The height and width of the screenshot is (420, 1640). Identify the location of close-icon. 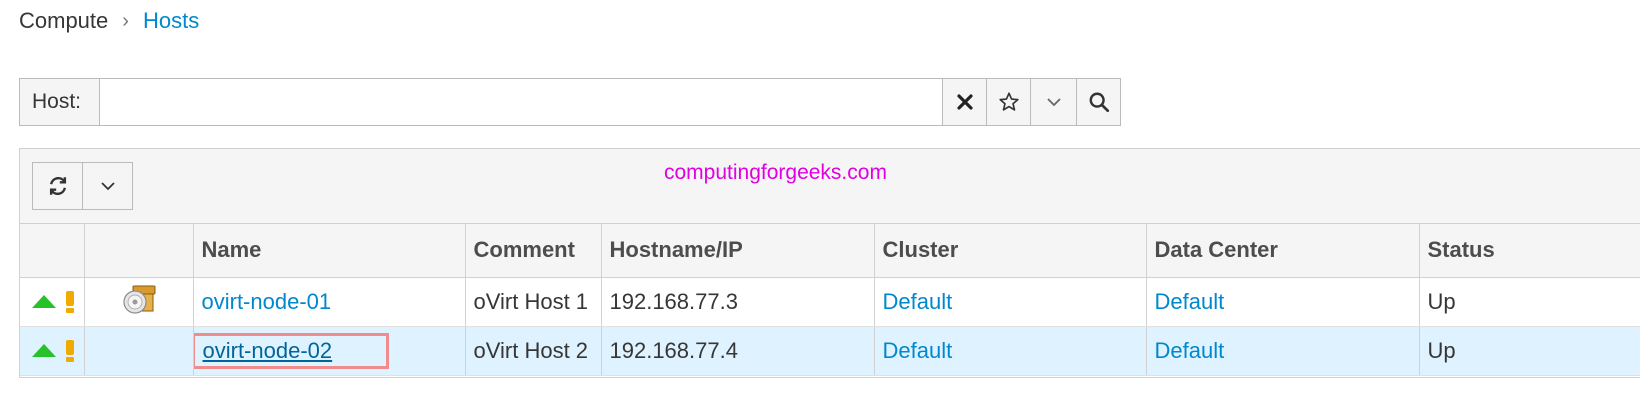
(964, 102).